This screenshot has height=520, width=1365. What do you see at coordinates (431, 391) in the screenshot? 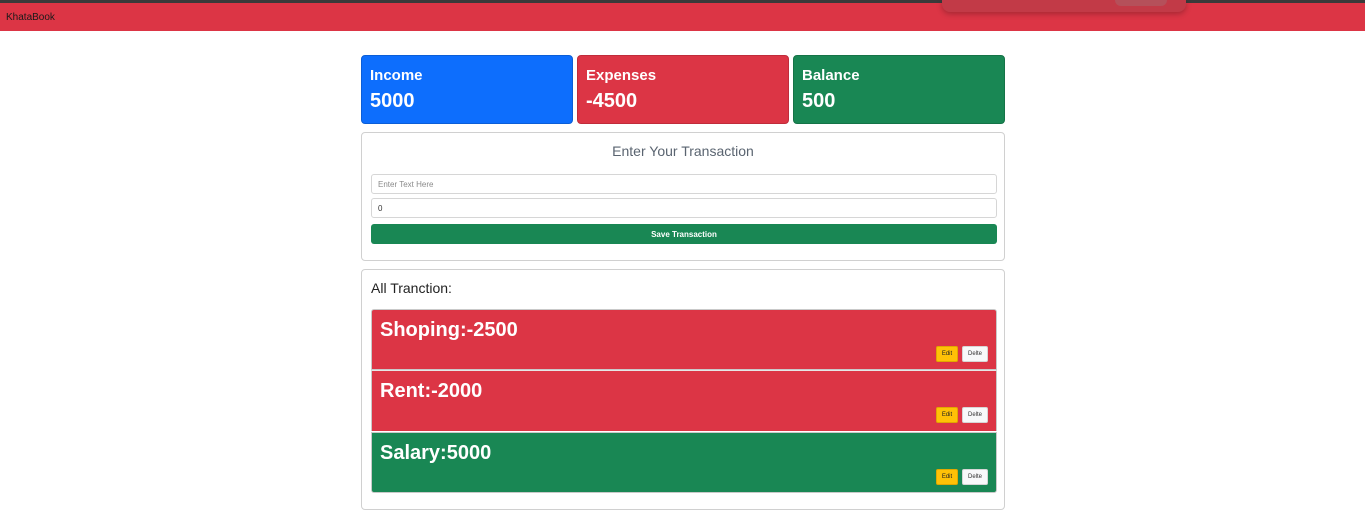
I see `transaction-label: Rent:-2000` at bounding box center [431, 391].